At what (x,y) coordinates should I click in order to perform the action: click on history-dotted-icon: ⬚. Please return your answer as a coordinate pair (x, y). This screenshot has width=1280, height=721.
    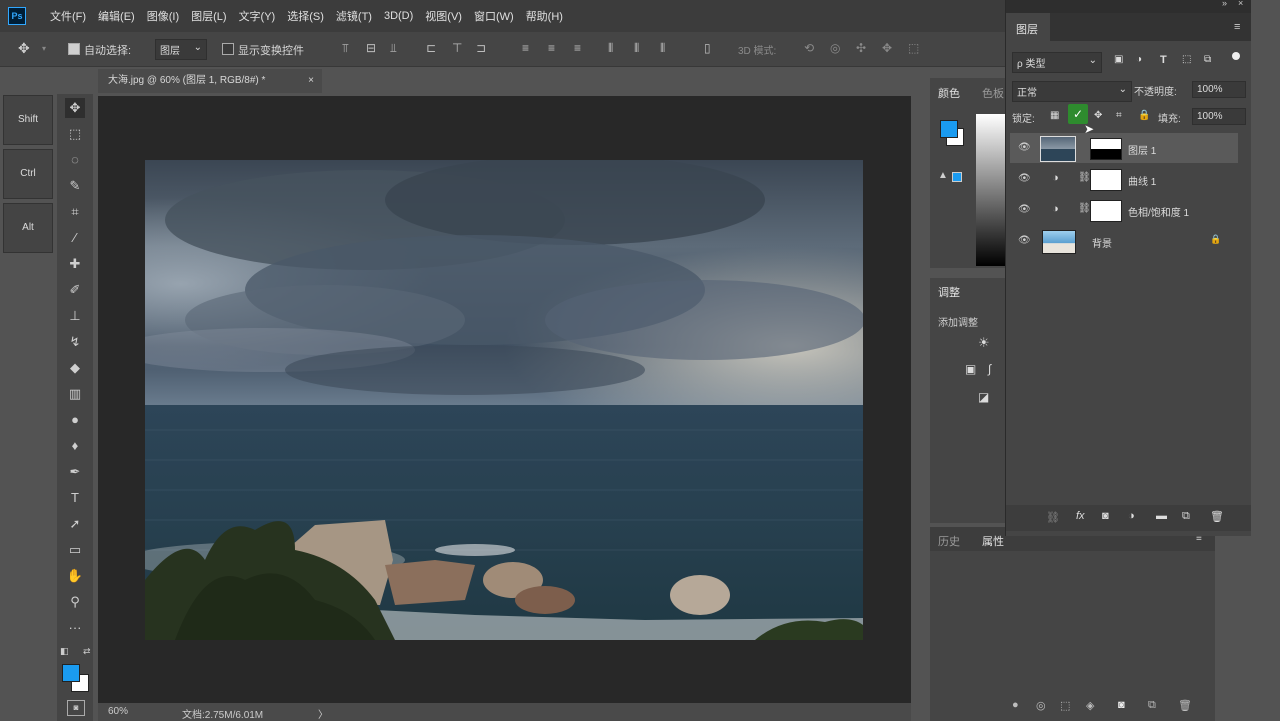
    Looking at the image, I should click on (1065, 705).